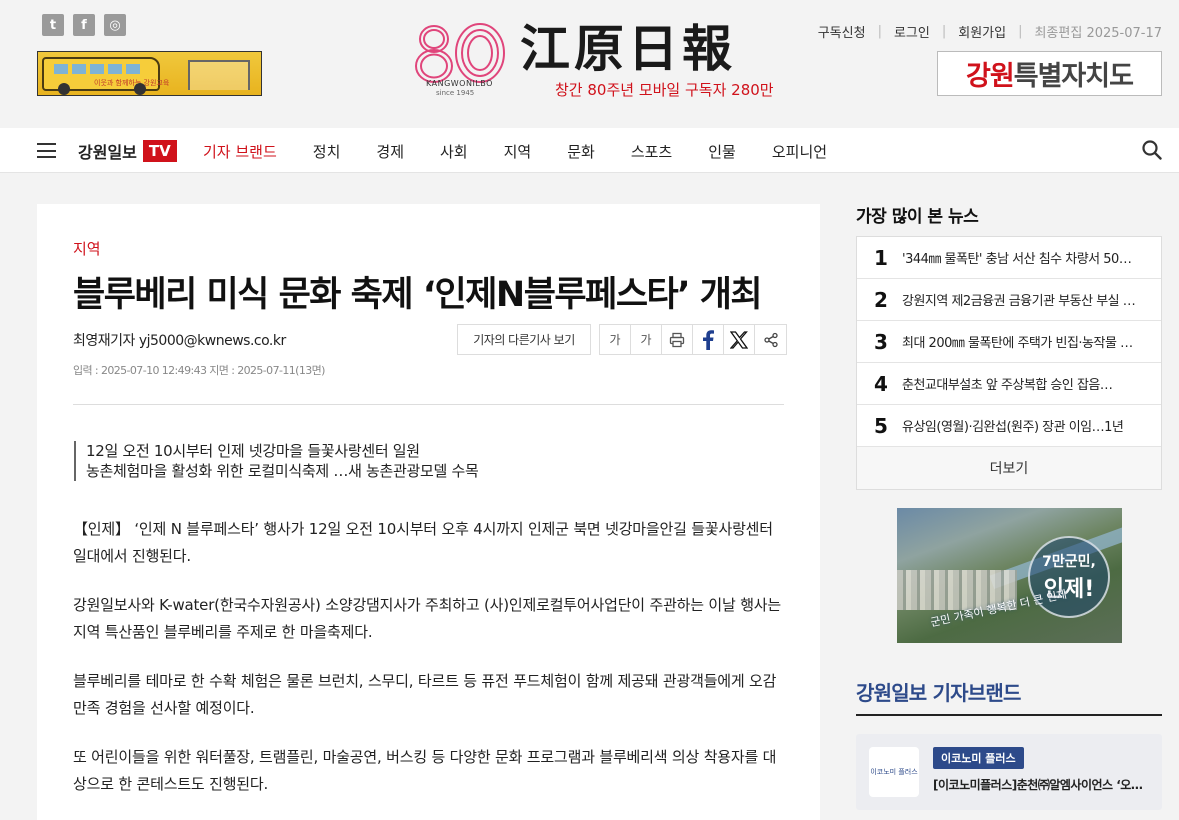 The height and width of the screenshot is (820, 1179). I want to click on reporter-brand-title: 강원일보 기자브랜드, so click(938, 691).